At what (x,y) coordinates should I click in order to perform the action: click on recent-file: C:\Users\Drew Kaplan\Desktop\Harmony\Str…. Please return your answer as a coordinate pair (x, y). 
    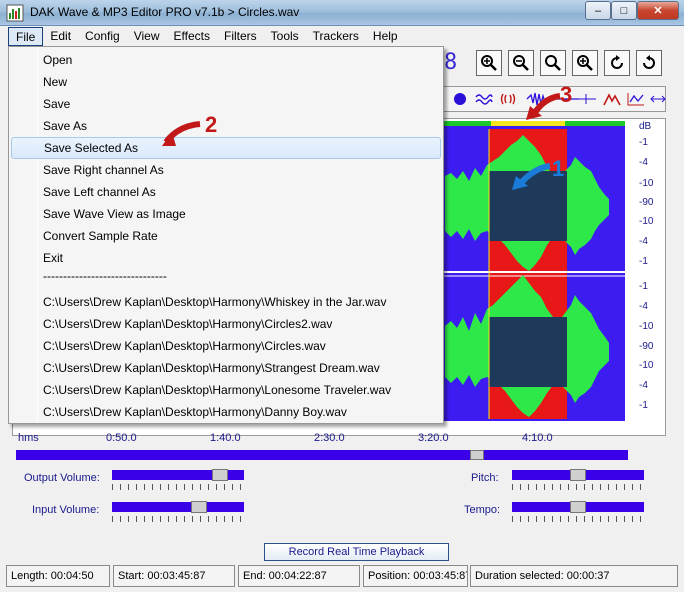
    Looking at the image, I should click on (226, 368).